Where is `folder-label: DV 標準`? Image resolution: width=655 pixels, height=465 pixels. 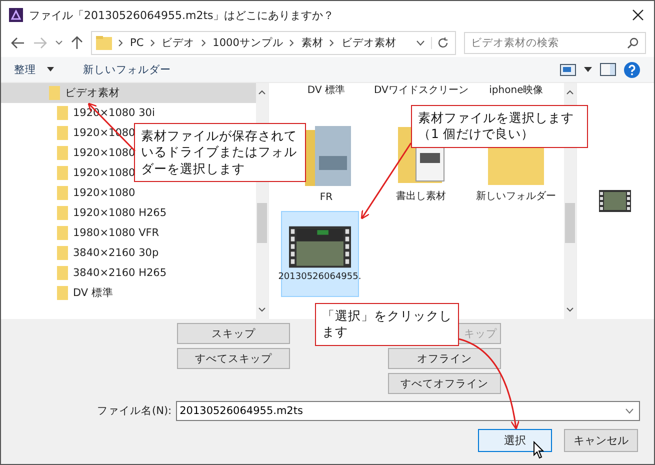 folder-label: DV 標準 is located at coordinates (326, 90).